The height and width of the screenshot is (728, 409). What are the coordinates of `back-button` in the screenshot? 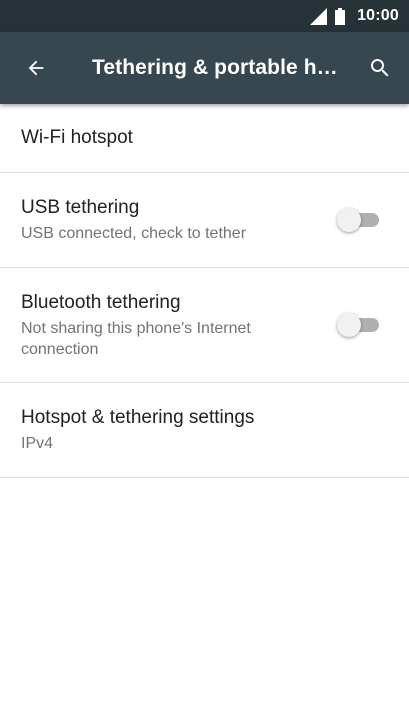 It's located at (36, 68).